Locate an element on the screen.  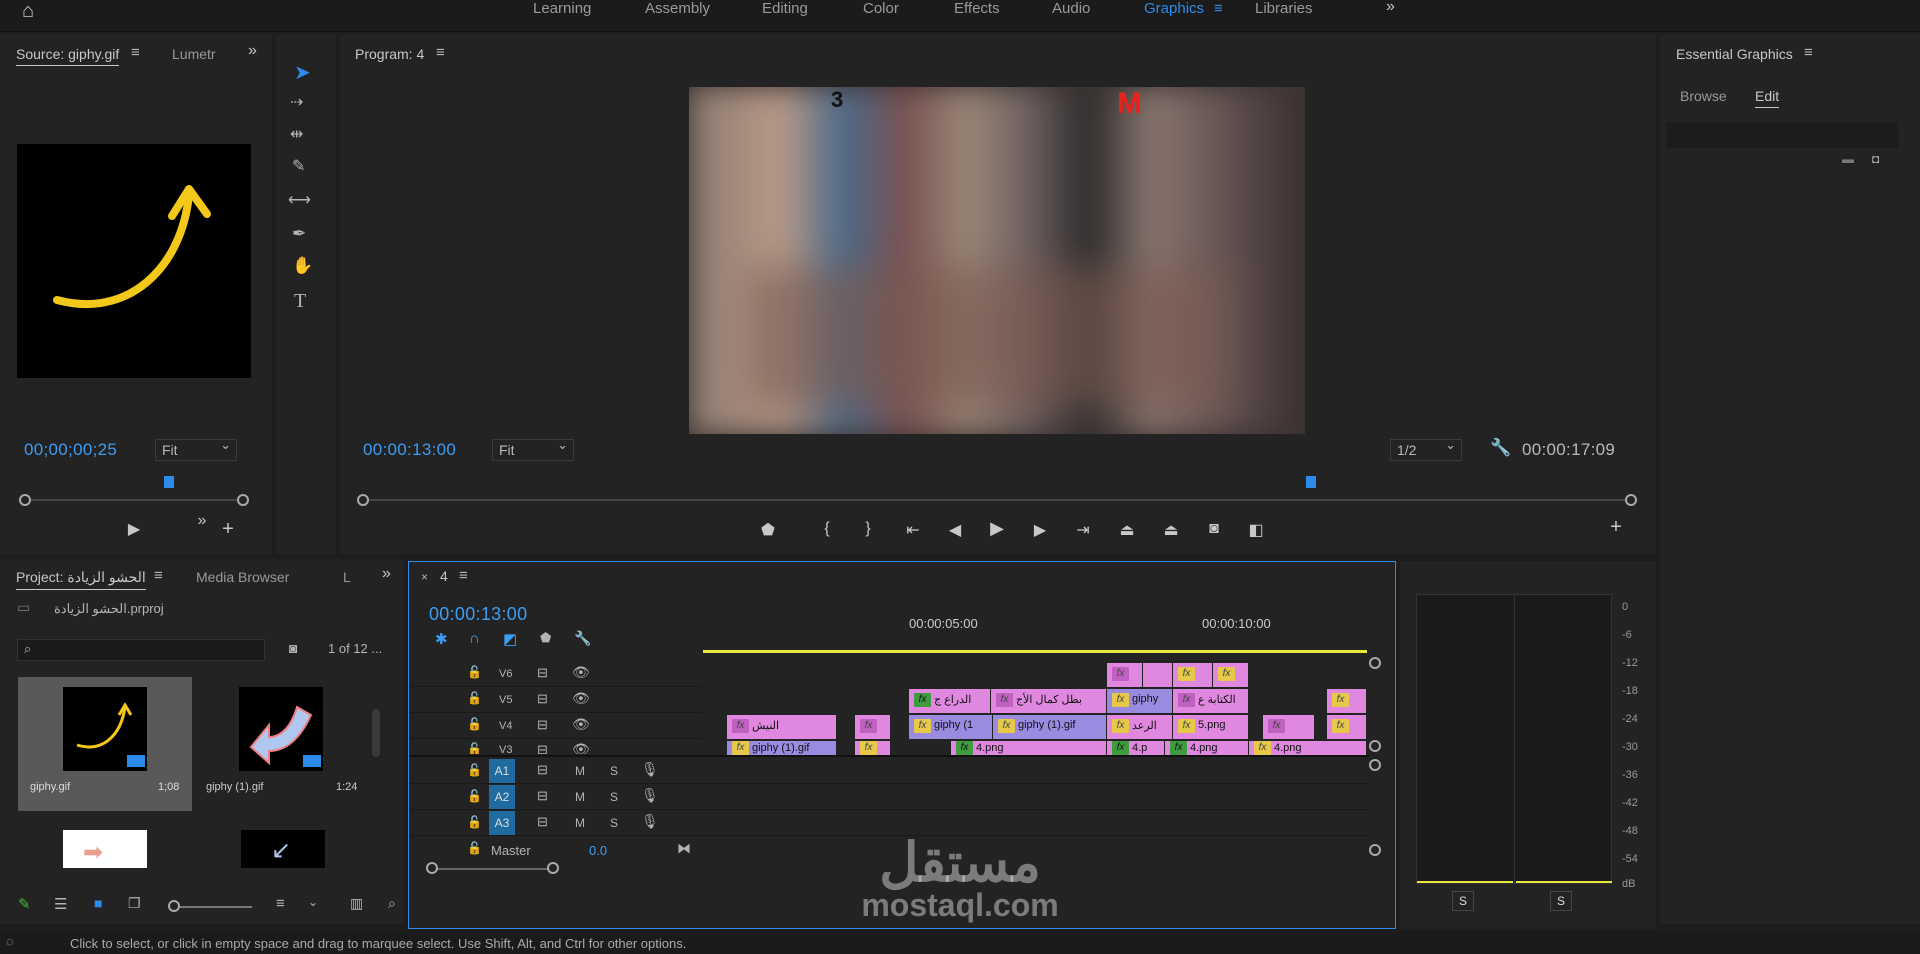
clip-v5: fx is located at coordinates (1347, 701).